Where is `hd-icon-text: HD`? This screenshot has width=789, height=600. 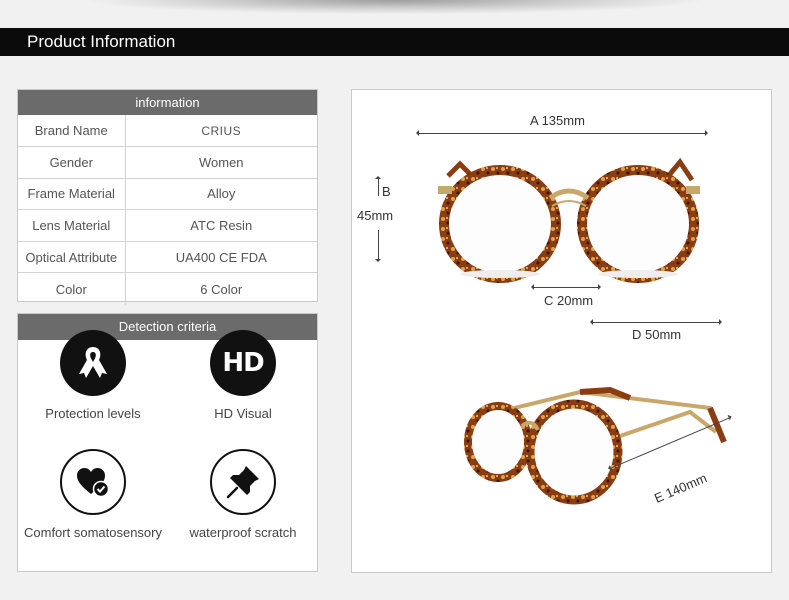
hd-icon-text: HD is located at coordinates (243, 363).